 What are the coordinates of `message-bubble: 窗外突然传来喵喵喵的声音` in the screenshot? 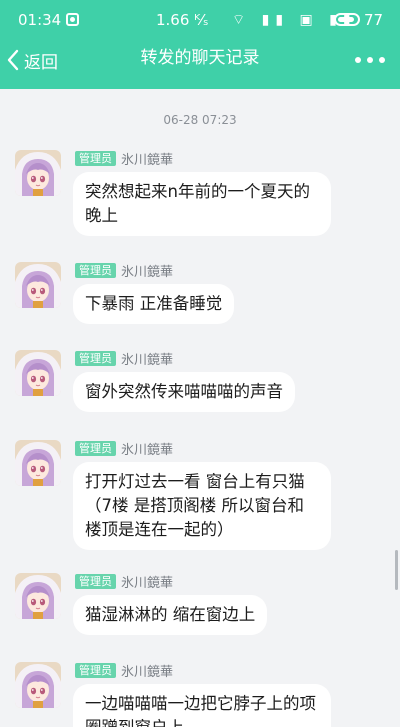 It's located at (184, 392).